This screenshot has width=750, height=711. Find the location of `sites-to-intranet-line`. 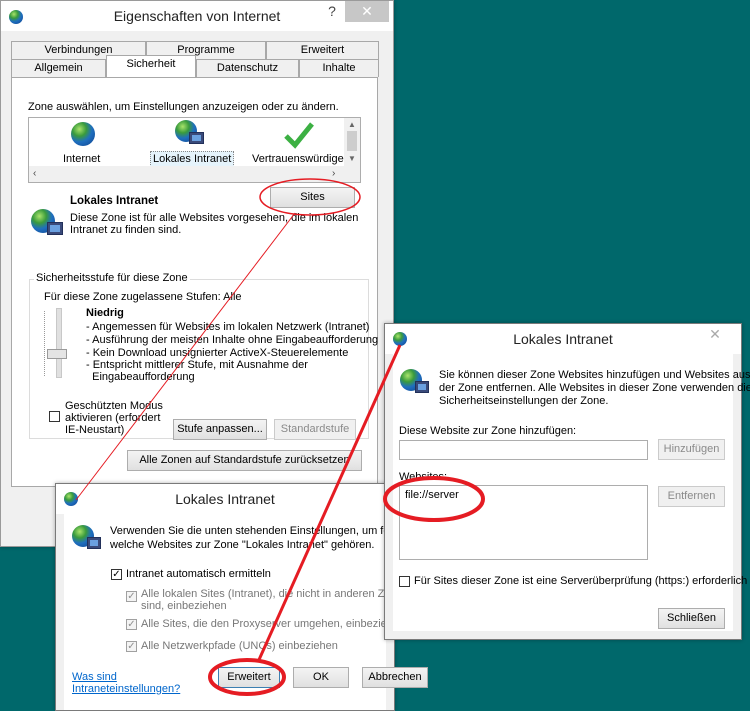

sites-to-intranet-line is located at coordinates (185, 356).